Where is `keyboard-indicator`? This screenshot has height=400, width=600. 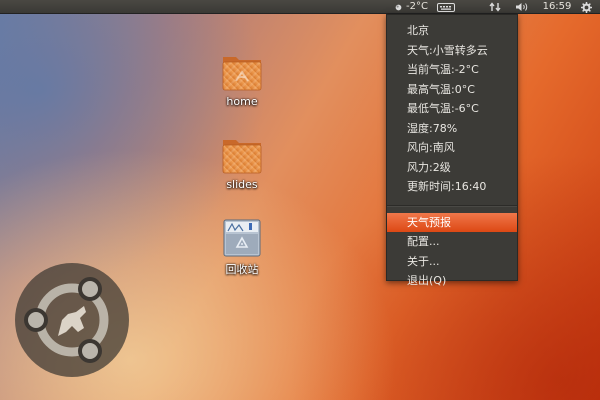
keyboard-indicator is located at coordinates (446, 7).